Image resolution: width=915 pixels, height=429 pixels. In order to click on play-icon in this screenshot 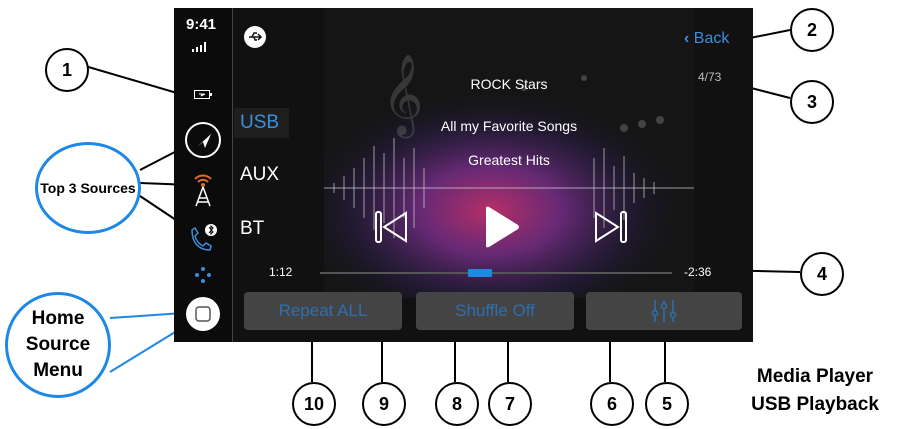, I will do `click(501, 227)`.